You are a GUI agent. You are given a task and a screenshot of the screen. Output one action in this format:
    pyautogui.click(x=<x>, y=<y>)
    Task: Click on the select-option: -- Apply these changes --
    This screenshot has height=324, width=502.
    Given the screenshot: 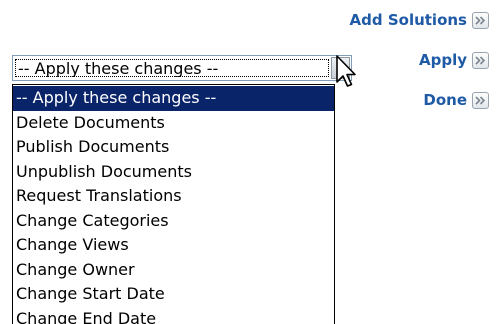 What is the action you would take?
    pyautogui.click(x=173, y=98)
    